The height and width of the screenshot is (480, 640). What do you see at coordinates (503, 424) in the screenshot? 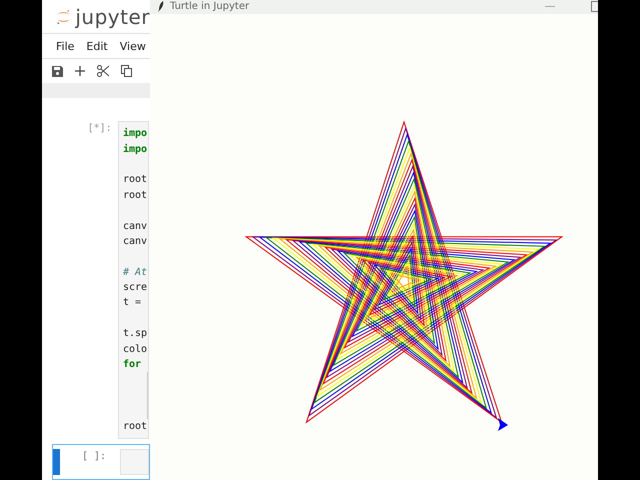
I see `turtle-cursor-icon` at bounding box center [503, 424].